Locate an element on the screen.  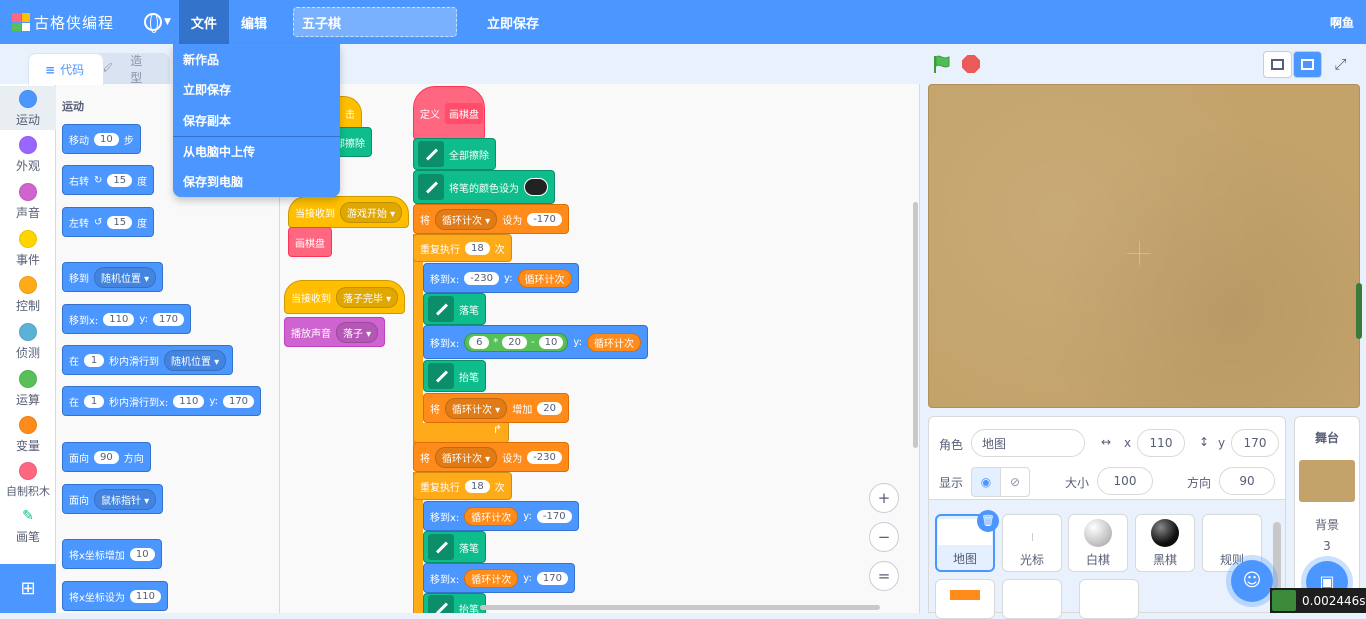
block-turn-right: 右转 ↻ 15 度 is located at coordinates (108, 180).